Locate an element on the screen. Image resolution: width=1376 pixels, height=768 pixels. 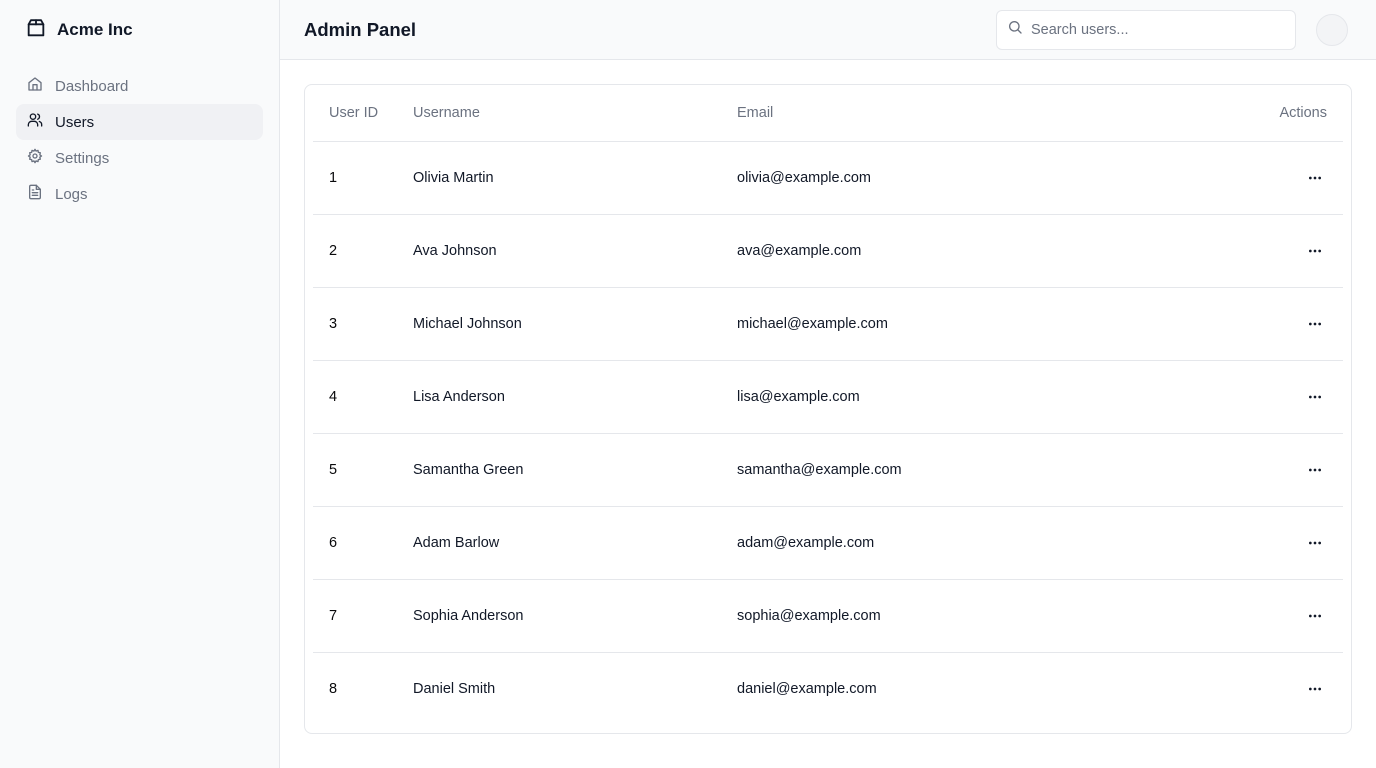
cell-username: Lisa Anderson is located at coordinates (459, 396).